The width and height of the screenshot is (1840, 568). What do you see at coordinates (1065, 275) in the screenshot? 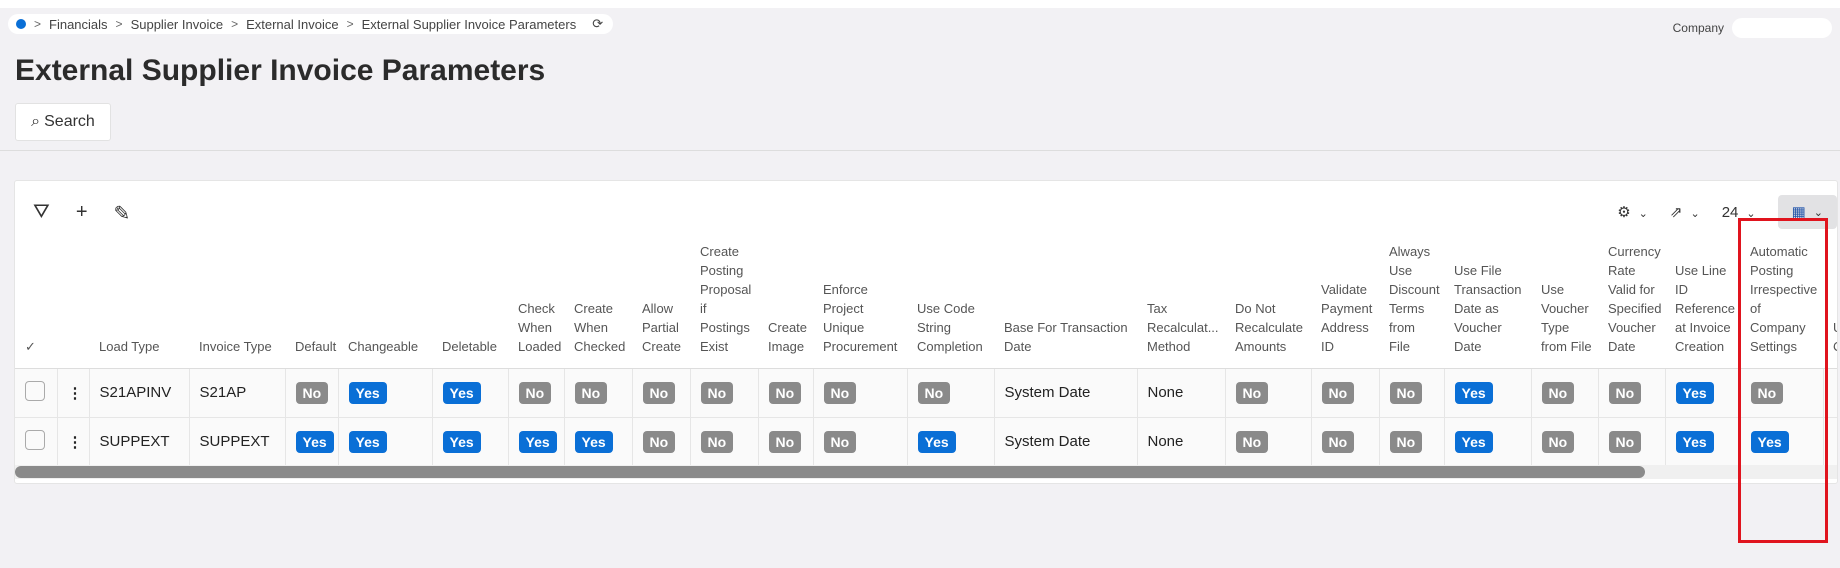
I see `column-header: Base For Transaction Date` at bounding box center [1065, 275].